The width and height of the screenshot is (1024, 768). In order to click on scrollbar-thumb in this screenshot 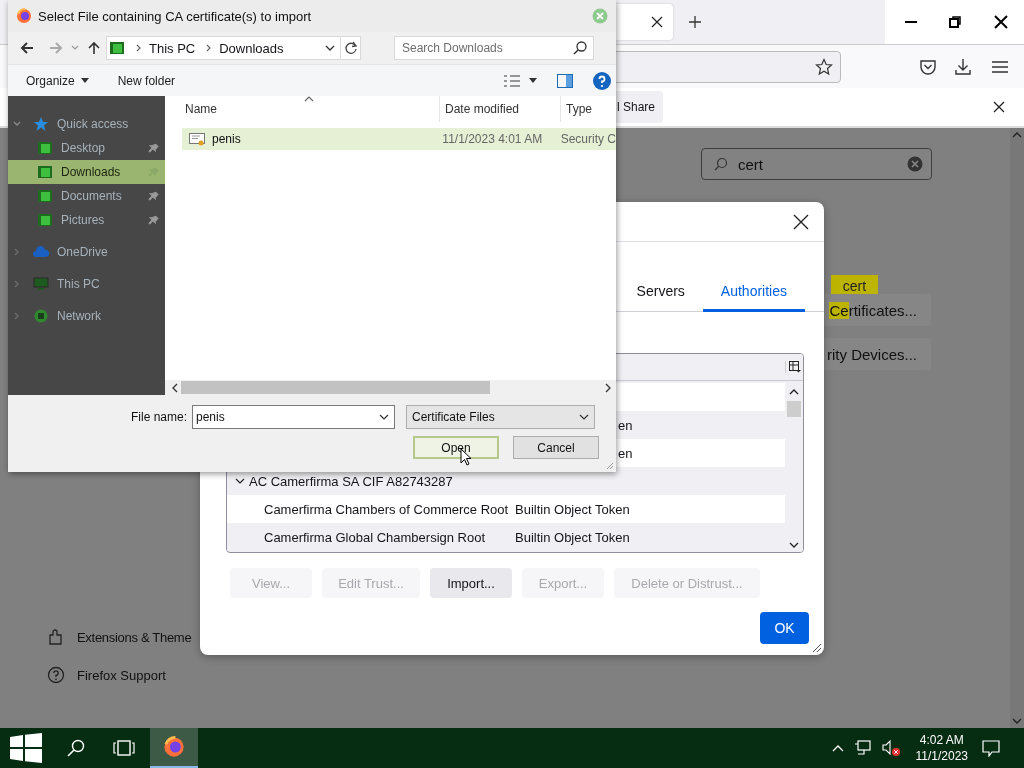, I will do `click(794, 409)`.